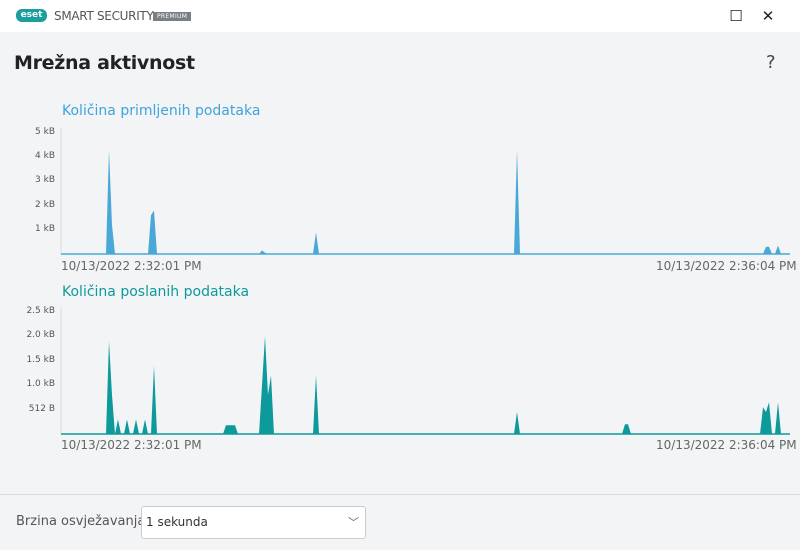 This screenshot has width=800, height=550. What do you see at coordinates (400, 494) in the screenshot?
I see `divider` at bounding box center [400, 494].